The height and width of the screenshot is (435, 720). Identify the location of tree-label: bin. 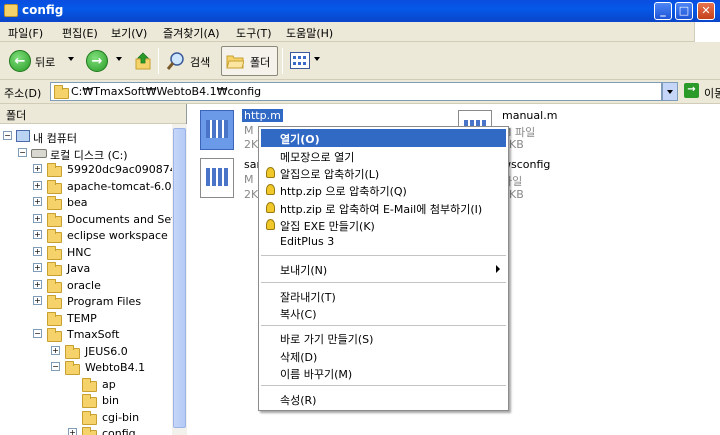
(111, 400).